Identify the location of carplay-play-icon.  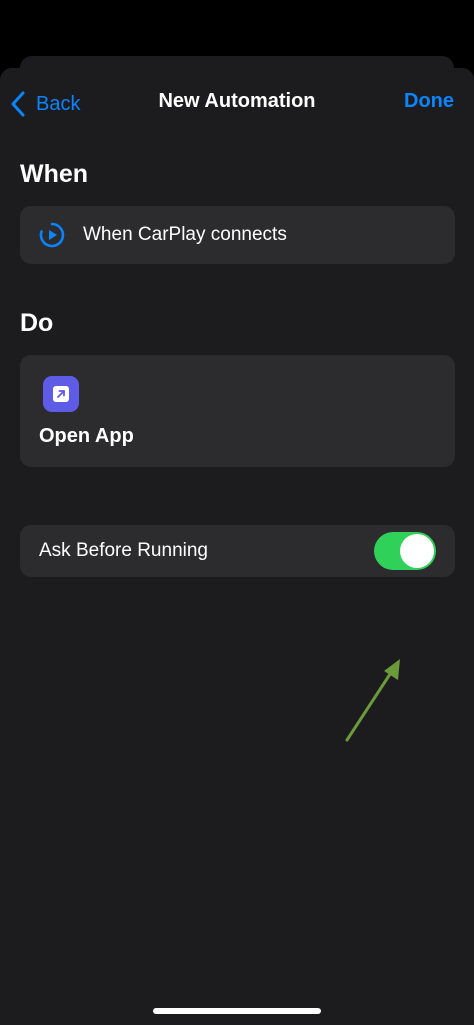
(52, 235).